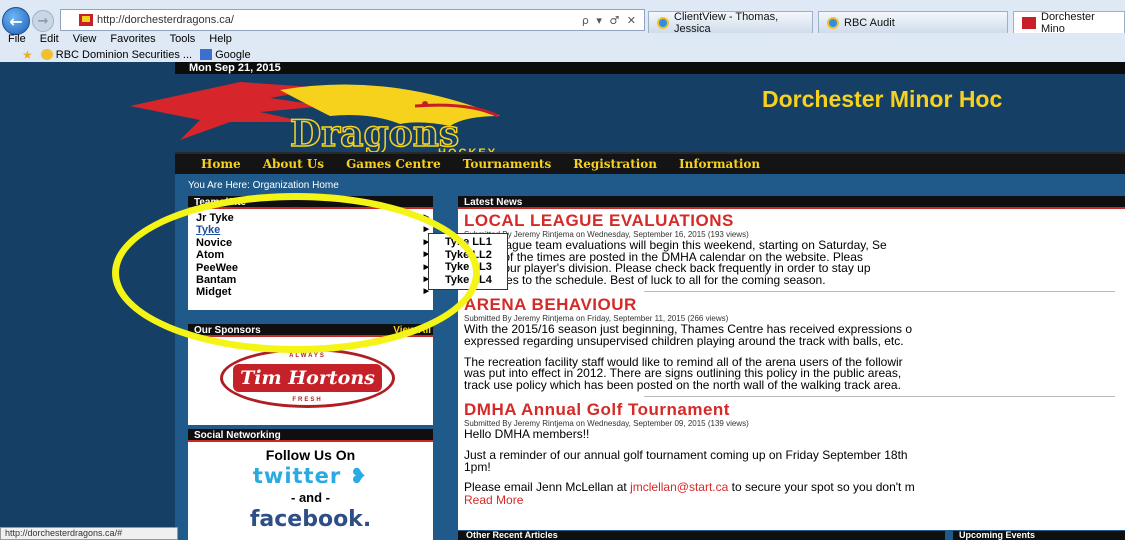 The width and height of the screenshot is (1125, 540). I want to click on read-more-link: Read More, so click(794, 500).